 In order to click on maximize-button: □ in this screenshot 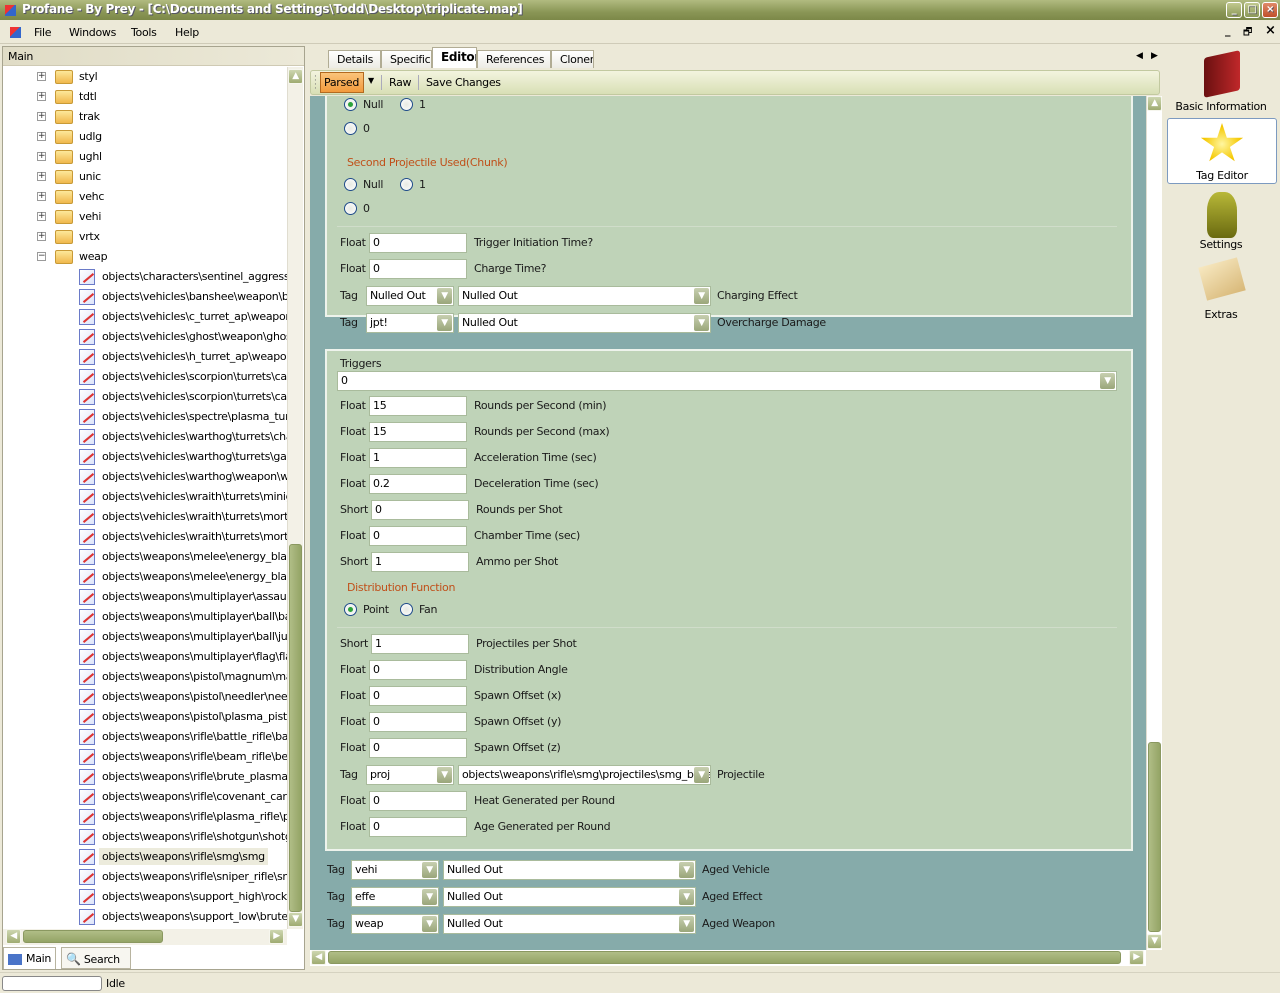, I will do `click(1252, 10)`.